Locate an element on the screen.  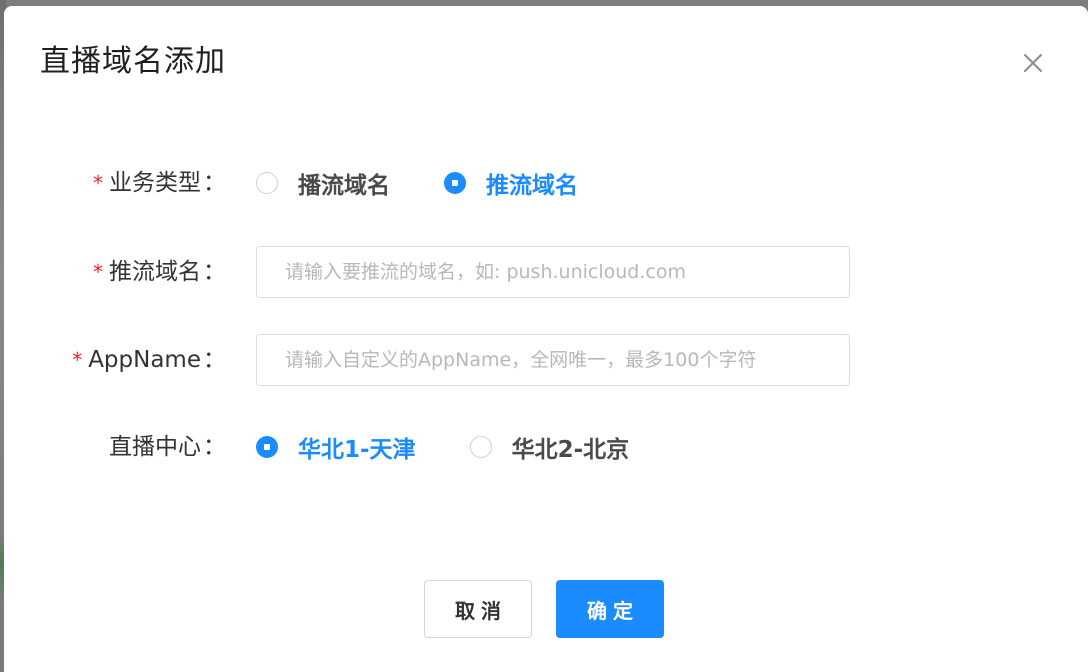
business-type-label: * 业务类型： is located at coordinates (159, 183).